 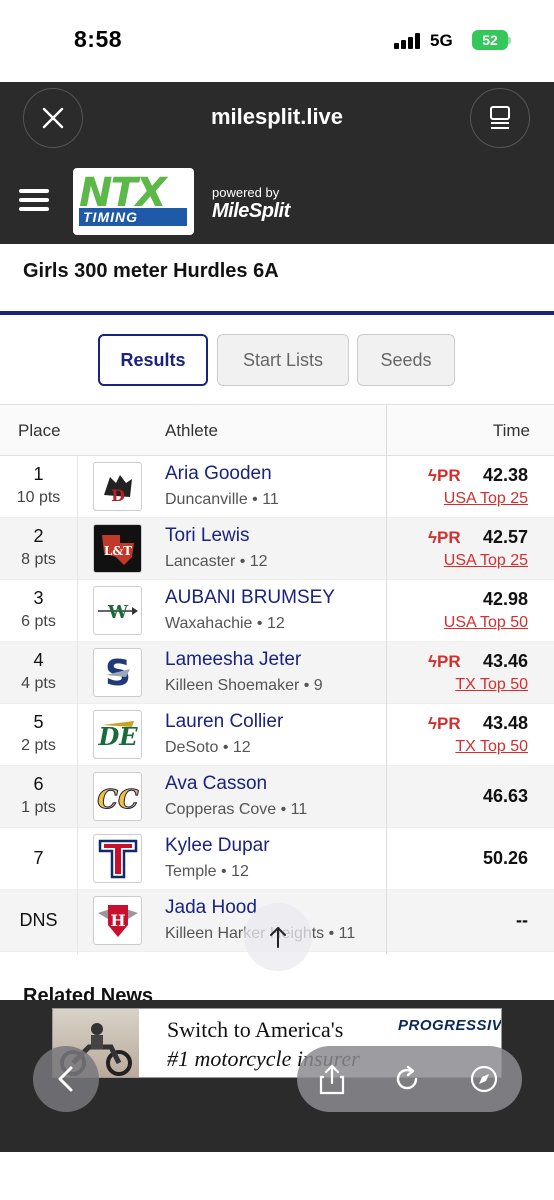 What do you see at coordinates (505, 475) in the screenshot?
I see `time: 42.38` at bounding box center [505, 475].